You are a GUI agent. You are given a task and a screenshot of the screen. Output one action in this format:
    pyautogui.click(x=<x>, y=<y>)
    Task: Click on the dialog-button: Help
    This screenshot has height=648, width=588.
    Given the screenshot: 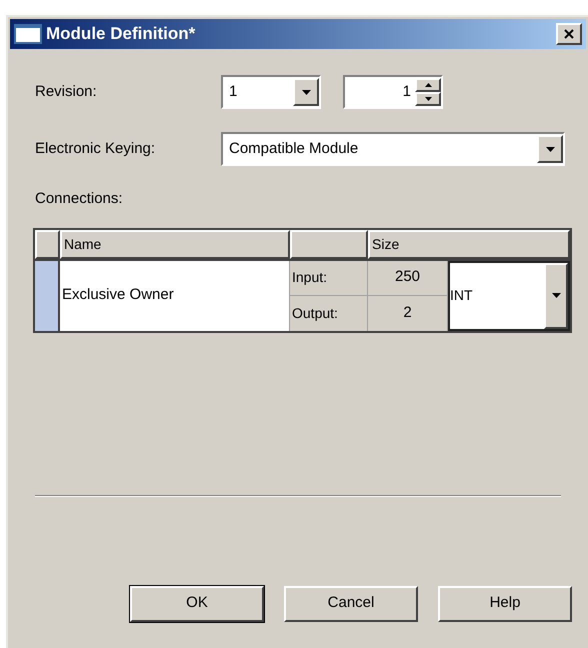 What is the action you would take?
    pyautogui.click(x=505, y=604)
    